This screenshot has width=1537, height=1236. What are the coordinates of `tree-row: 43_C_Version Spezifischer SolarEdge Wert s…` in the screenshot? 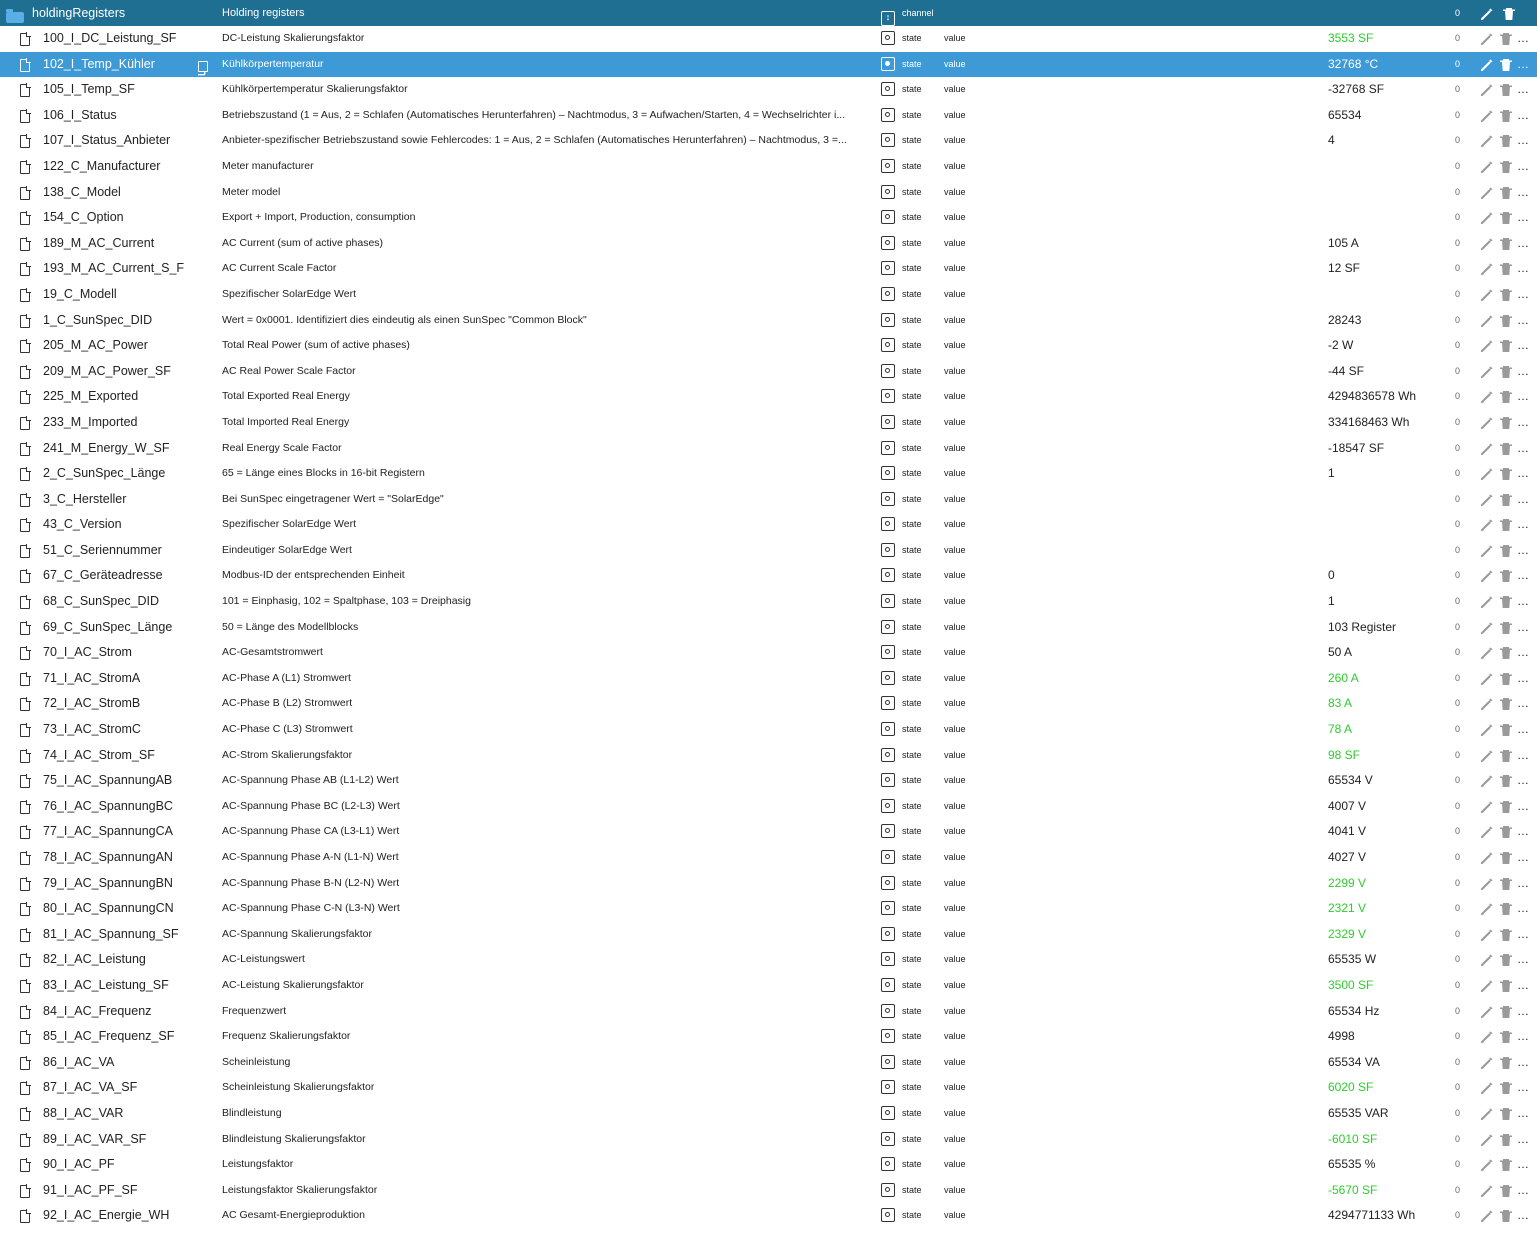 It's located at (768, 525).